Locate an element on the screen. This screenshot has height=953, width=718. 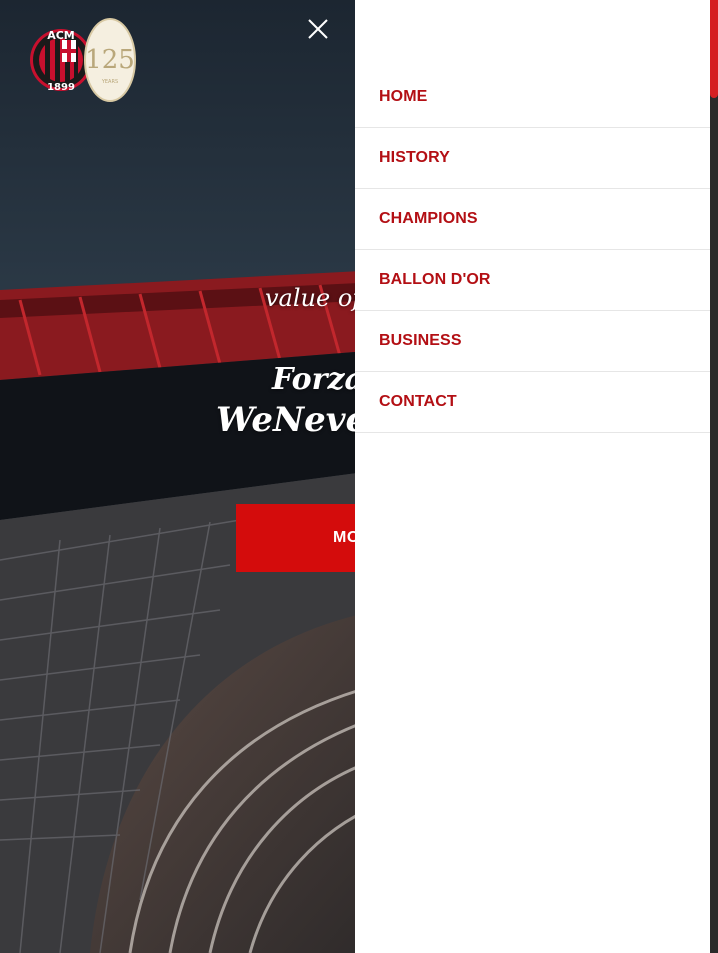
club-logo: ACM 1899 125 YEARS is located at coordinates (84, 61).